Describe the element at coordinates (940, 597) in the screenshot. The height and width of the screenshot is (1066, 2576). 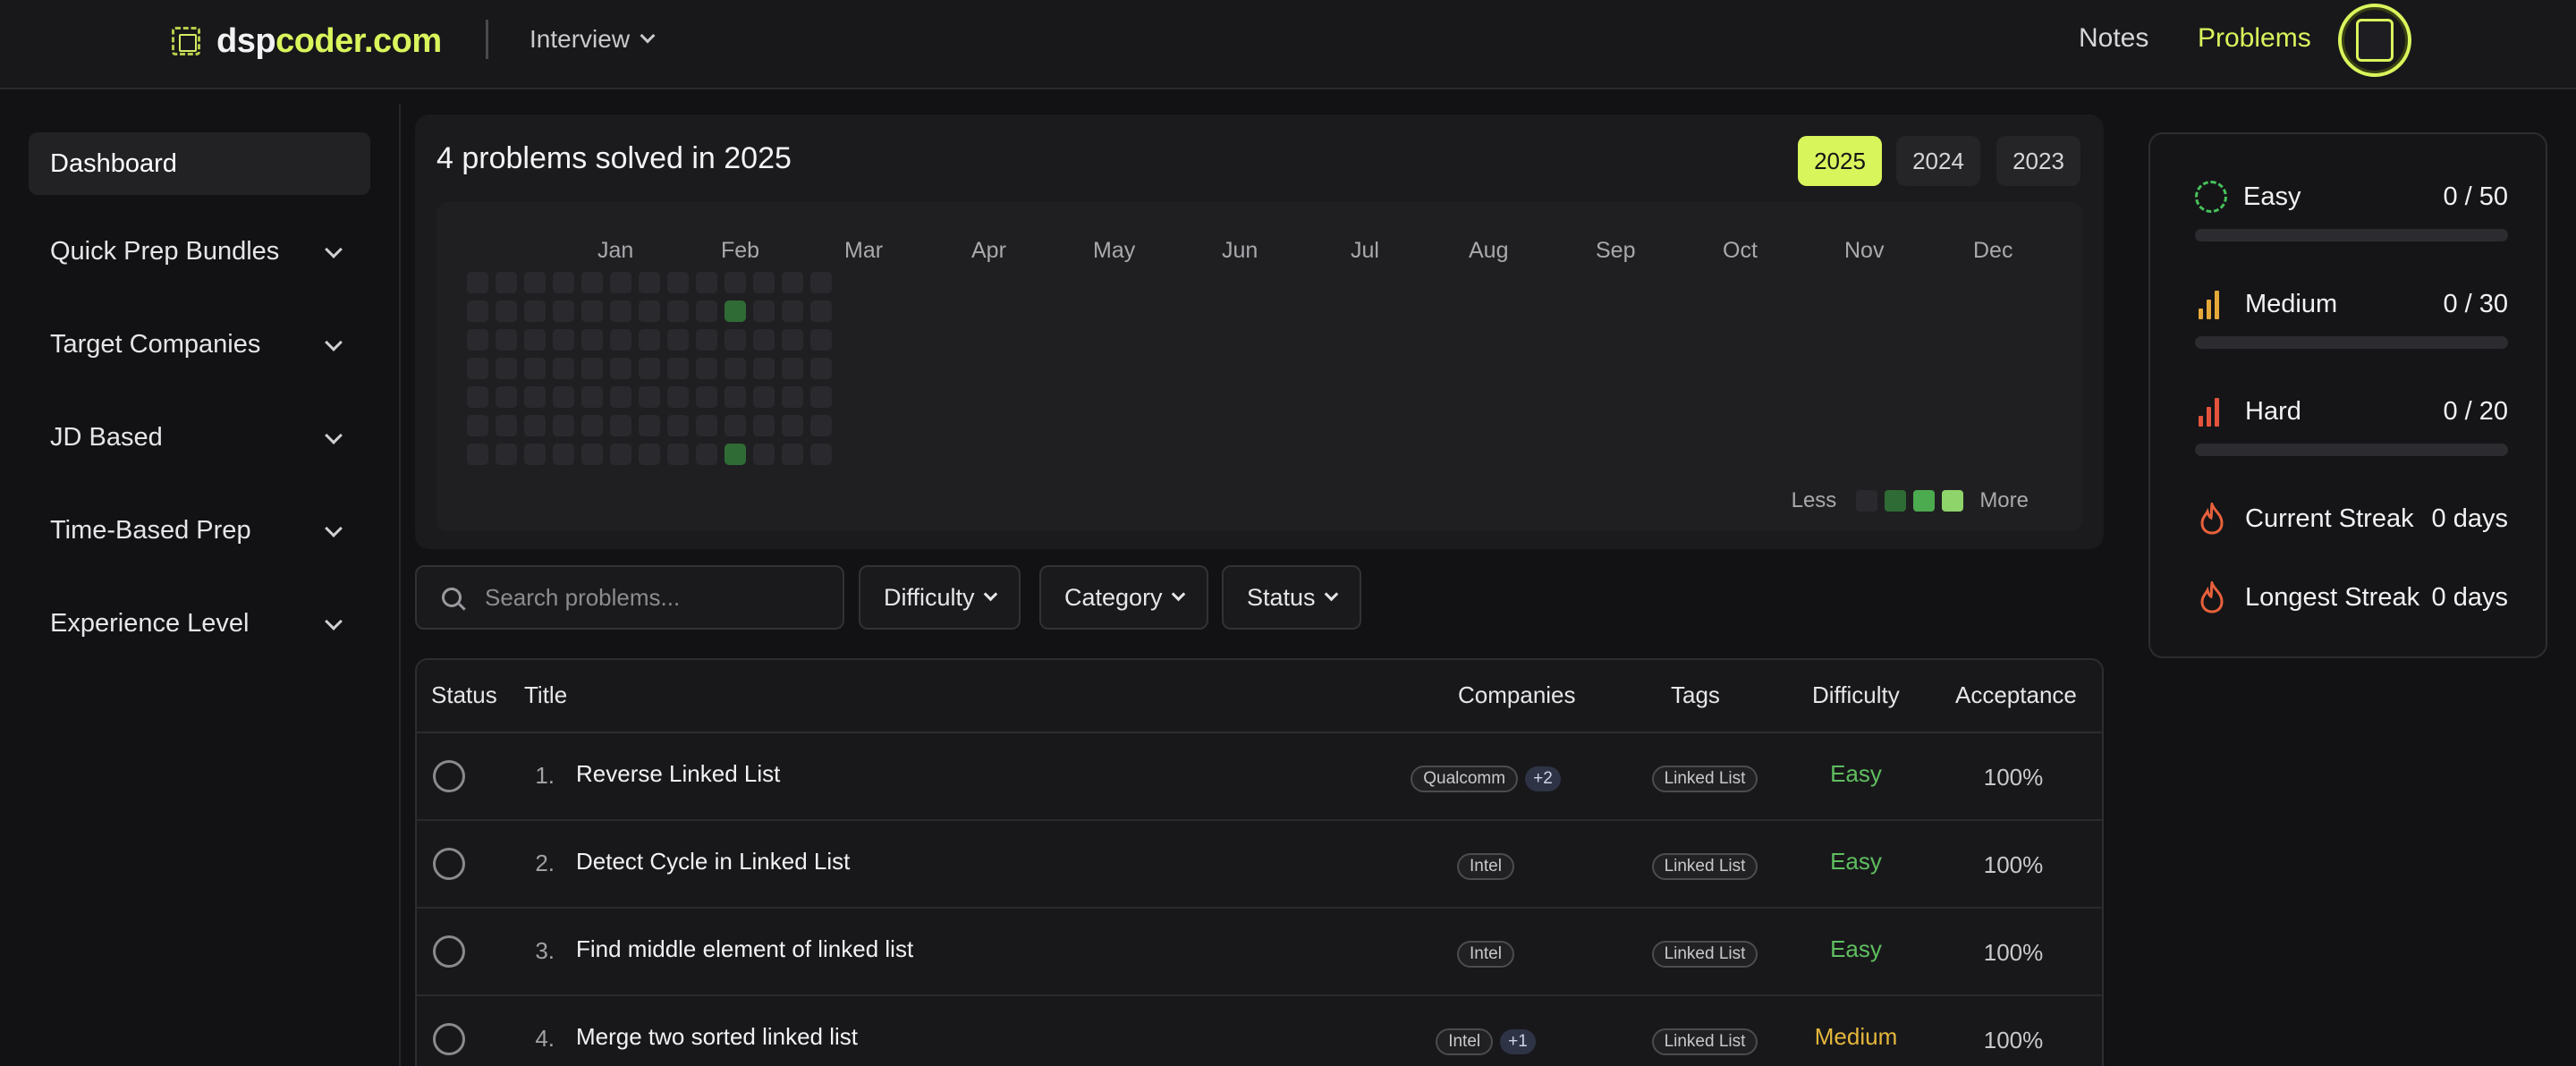
I see `difficulty-filter: Difficulty` at that location.